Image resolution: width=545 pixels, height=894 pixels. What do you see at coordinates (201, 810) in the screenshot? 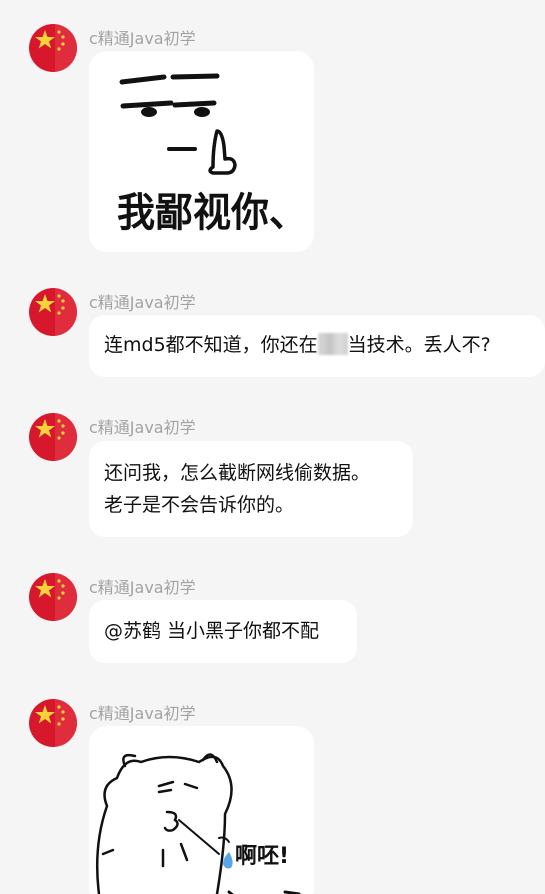
I see `bear-spit-sticker: 啊呸!` at bounding box center [201, 810].